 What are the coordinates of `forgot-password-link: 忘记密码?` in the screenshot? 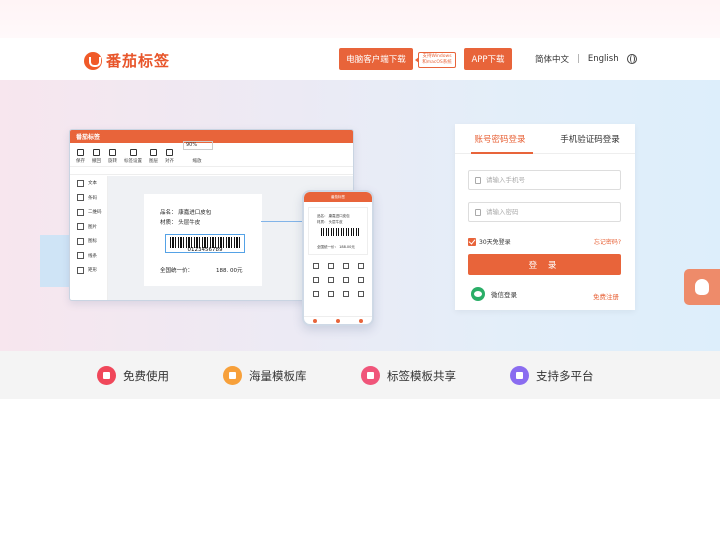 It's located at (607, 241).